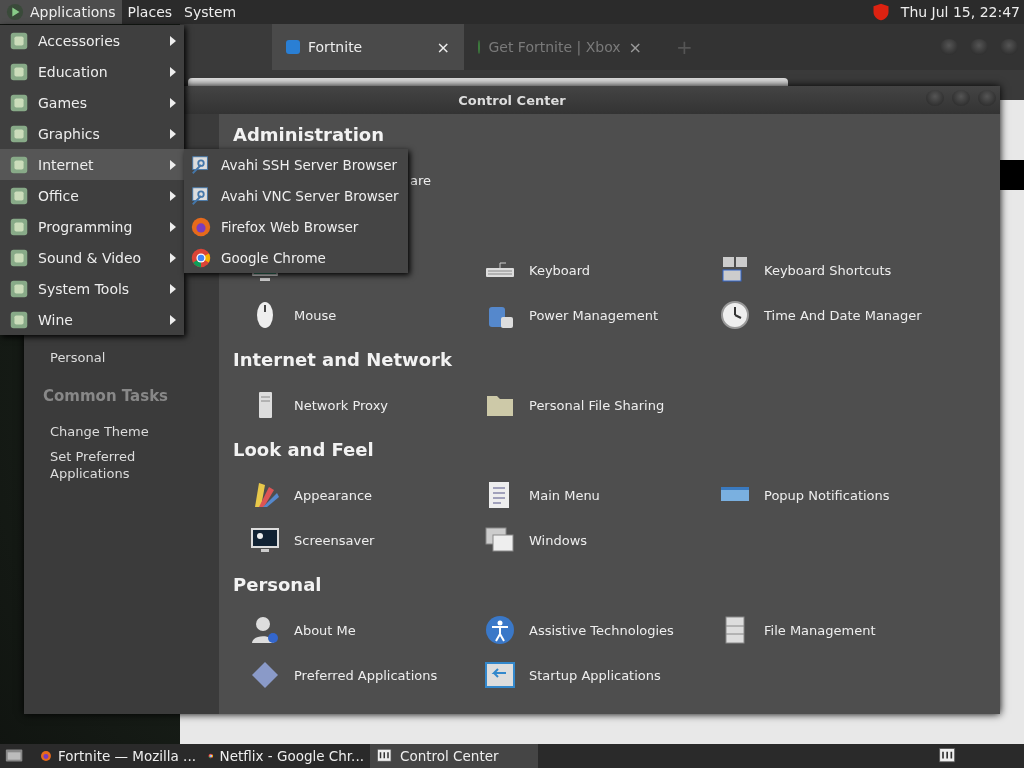 Image resolution: width=1024 pixels, height=768 pixels. I want to click on settings-item: Power Management, so click(594, 315).